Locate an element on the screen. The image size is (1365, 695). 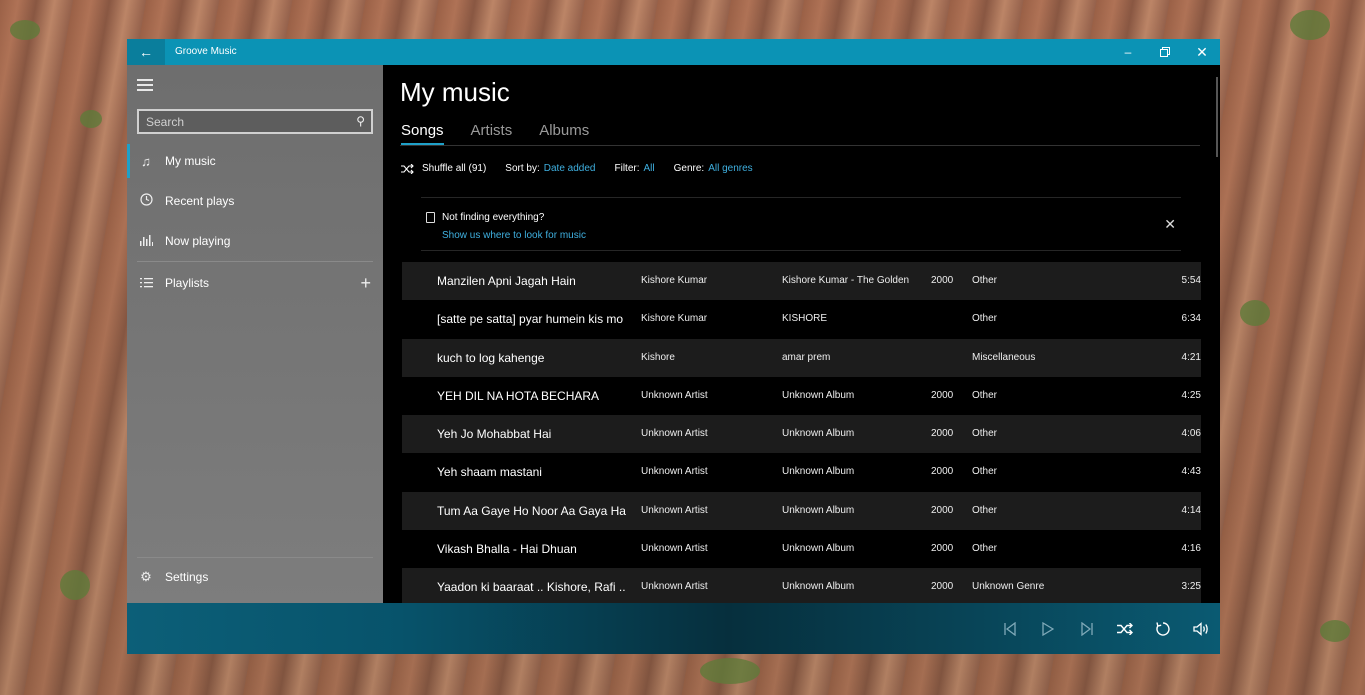
song-duration: 4:21 is located at coordinates (1191, 357).